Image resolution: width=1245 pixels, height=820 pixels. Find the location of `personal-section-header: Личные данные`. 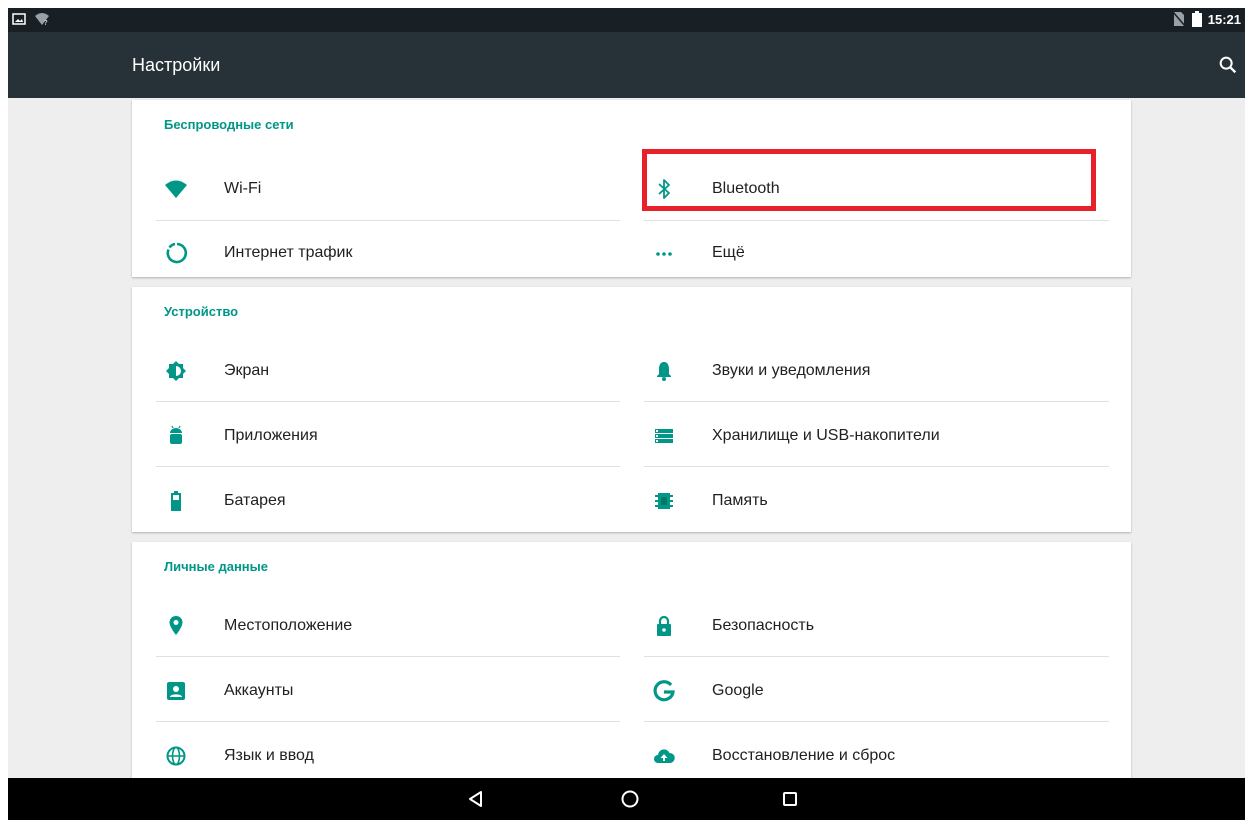

personal-section-header: Личные данные is located at coordinates (216, 566).